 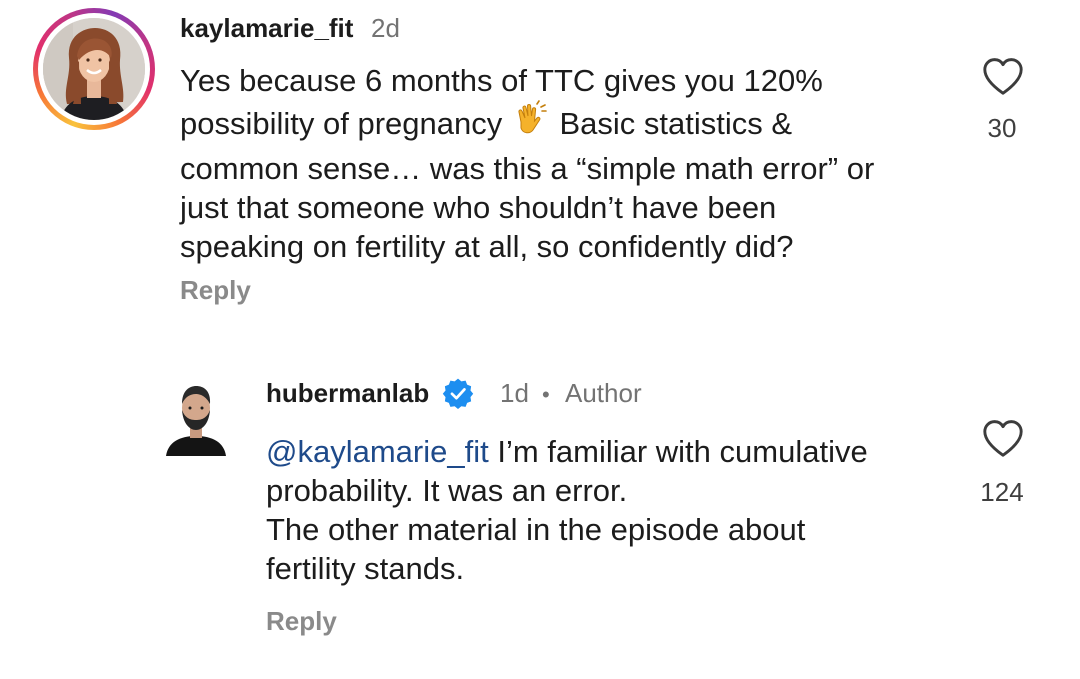 I want to click on woman-portrait-icon, so click(x=94, y=69).